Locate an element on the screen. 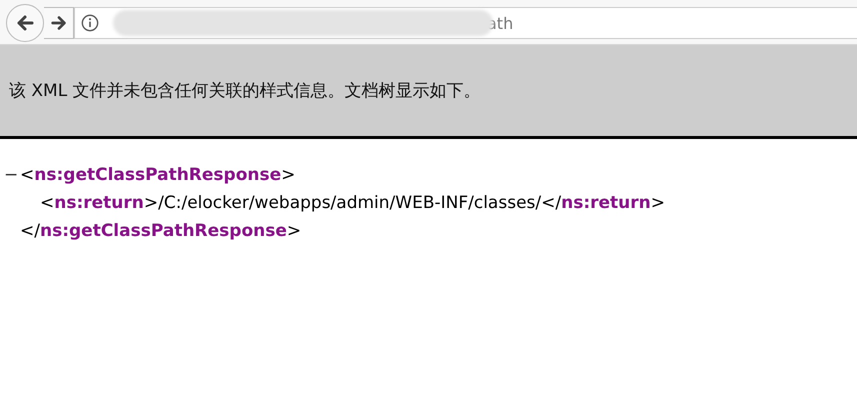 The image size is (857, 419). forward-button is located at coordinates (59, 23).